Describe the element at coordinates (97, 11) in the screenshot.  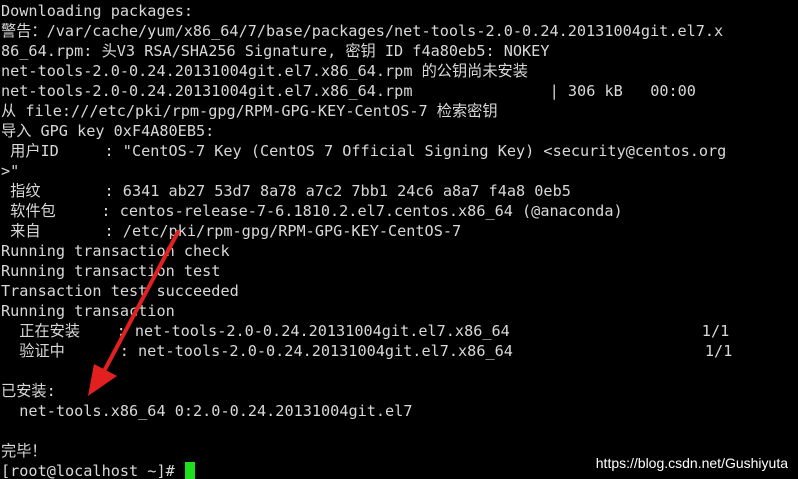
I see `terminal-line: Downloading packages:` at that location.